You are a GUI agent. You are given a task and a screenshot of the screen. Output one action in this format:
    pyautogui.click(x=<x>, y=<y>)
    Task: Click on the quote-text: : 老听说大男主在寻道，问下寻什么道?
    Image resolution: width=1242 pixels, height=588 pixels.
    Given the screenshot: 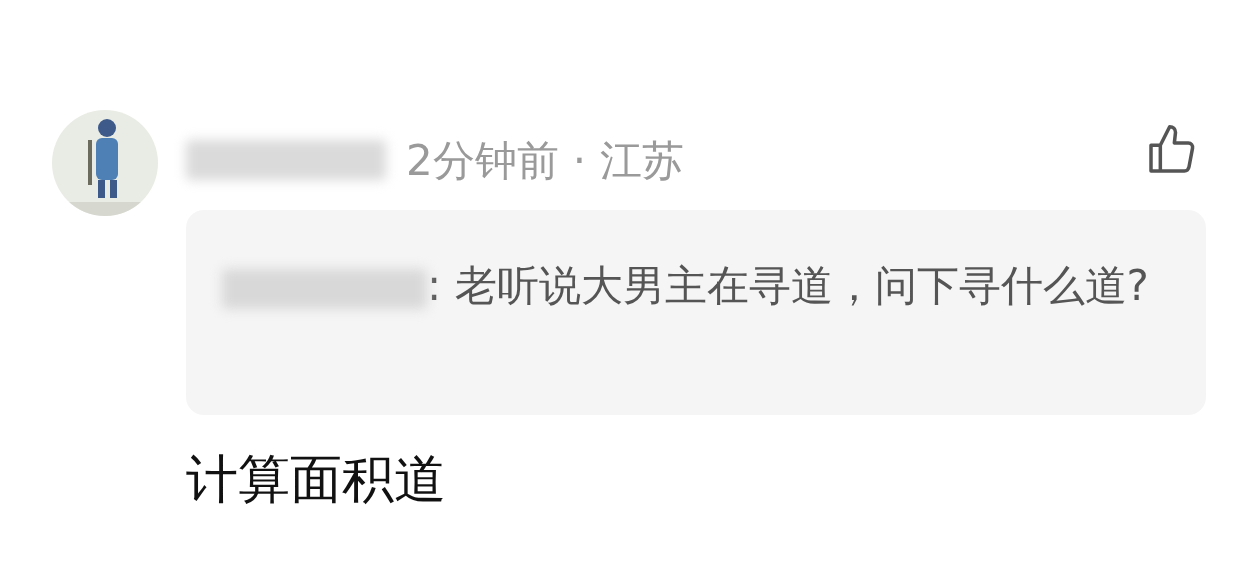 What is the action you would take?
    pyautogui.click(x=788, y=285)
    